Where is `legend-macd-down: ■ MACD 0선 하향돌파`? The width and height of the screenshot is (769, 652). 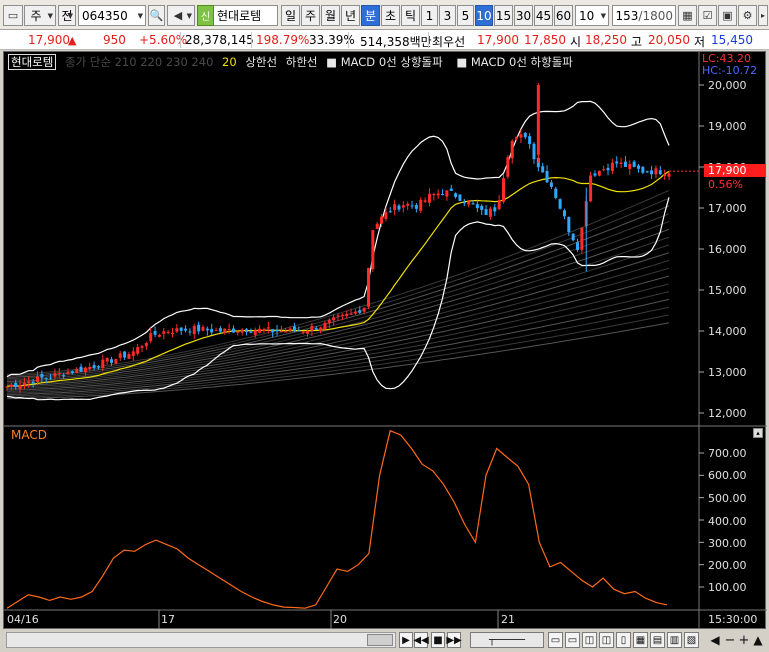 legend-macd-down: ■ MACD 0선 하향돌파 is located at coordinates (514, 62).